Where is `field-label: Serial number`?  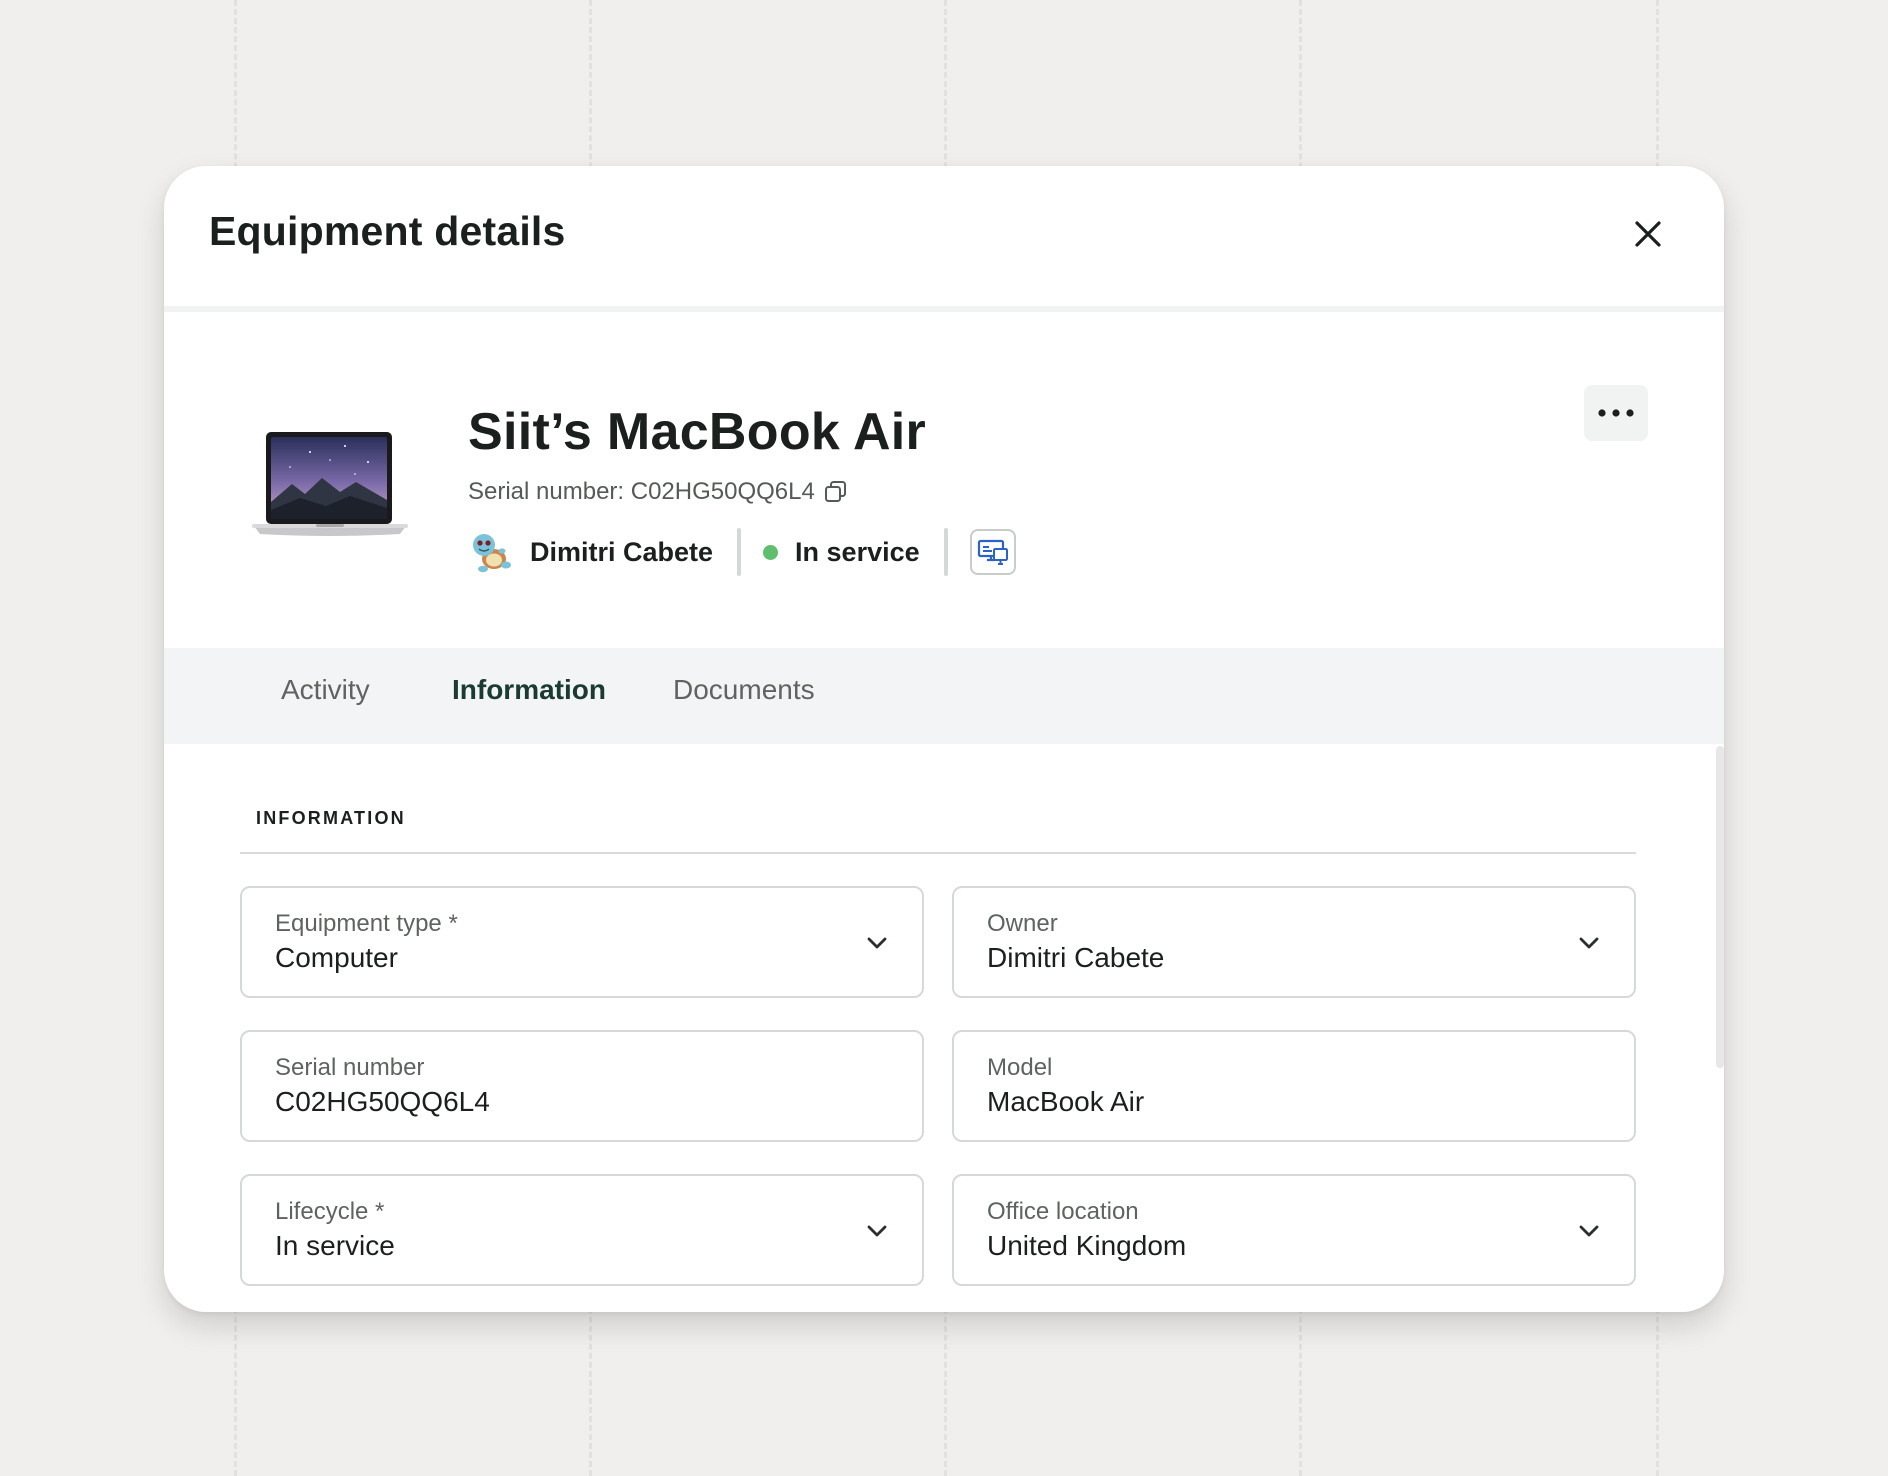
field-label: Serial number is located at coordinates (350, 1067).